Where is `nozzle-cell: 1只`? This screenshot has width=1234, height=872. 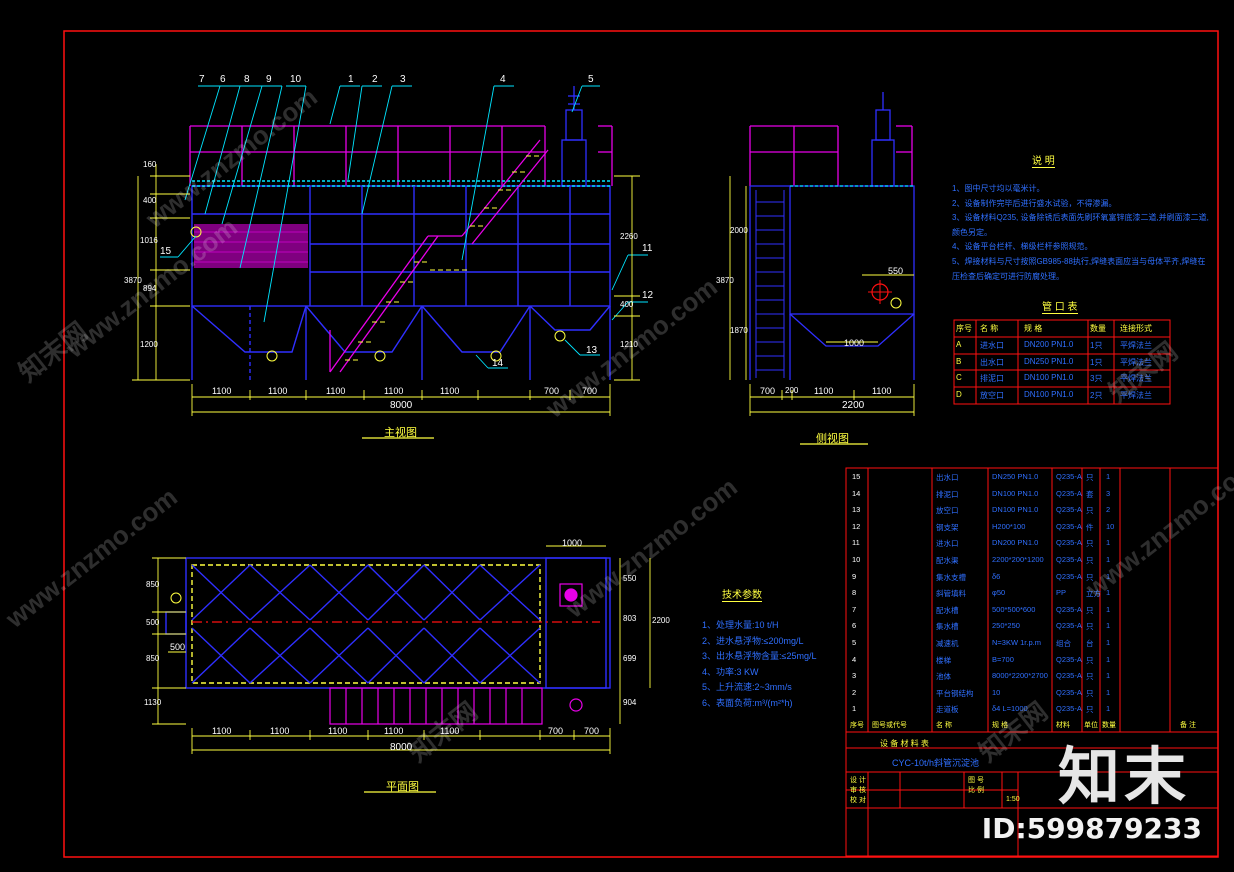
nozzle-cell: 1只 is located at coordinates (1096, 345).